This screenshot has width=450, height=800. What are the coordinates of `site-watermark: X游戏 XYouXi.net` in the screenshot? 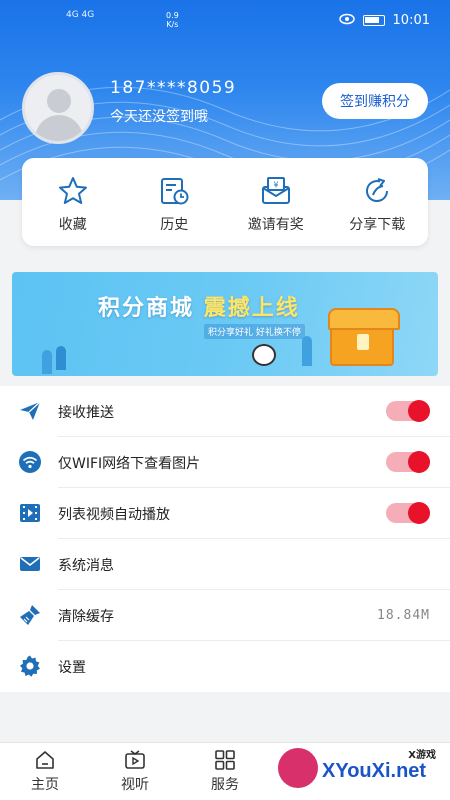 It's located at (360, 771).